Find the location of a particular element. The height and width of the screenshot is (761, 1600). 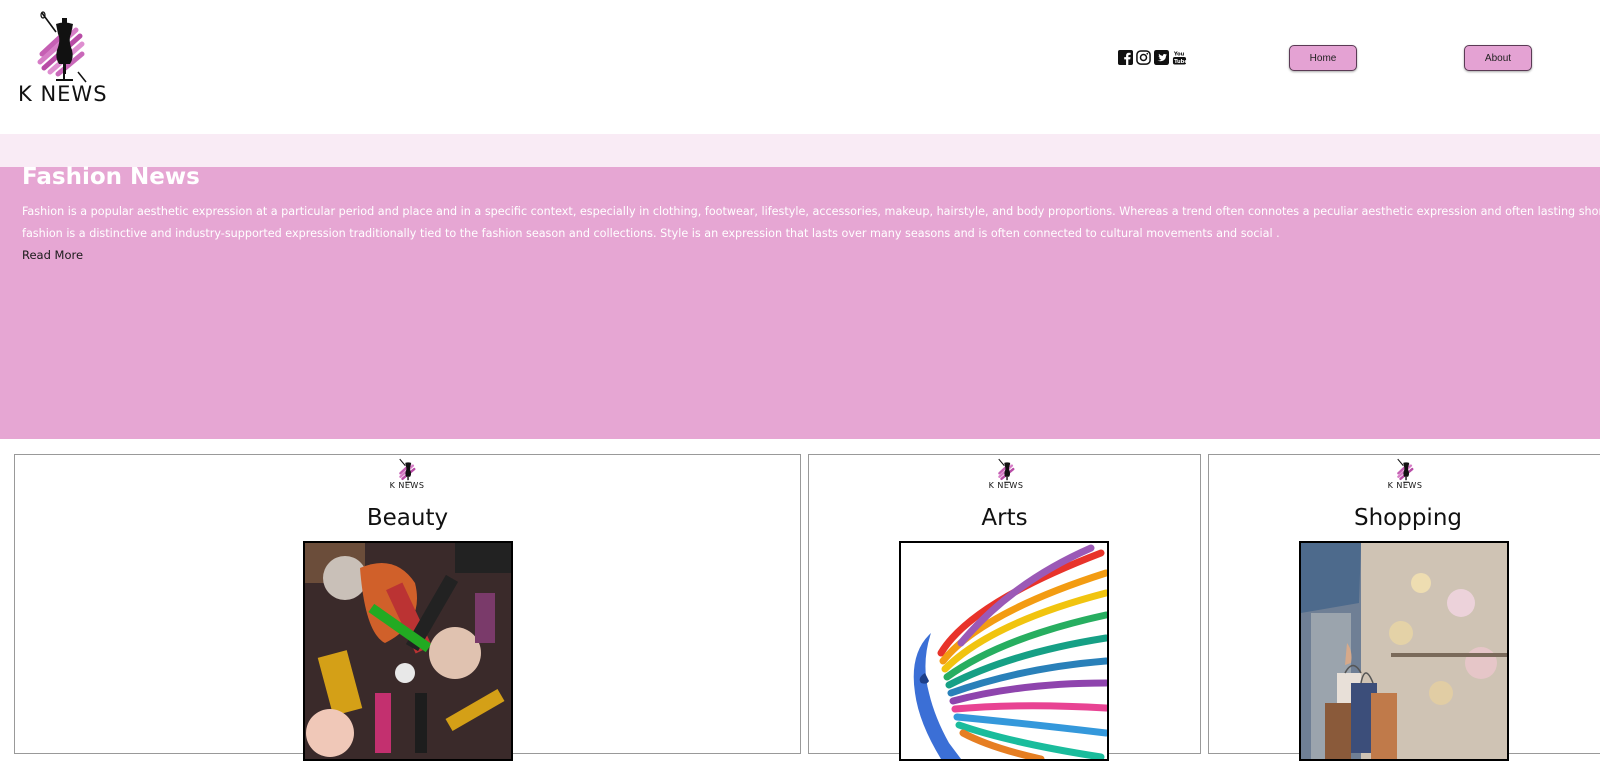

site-logo: K NEWS is located at coordinates (62, 60).